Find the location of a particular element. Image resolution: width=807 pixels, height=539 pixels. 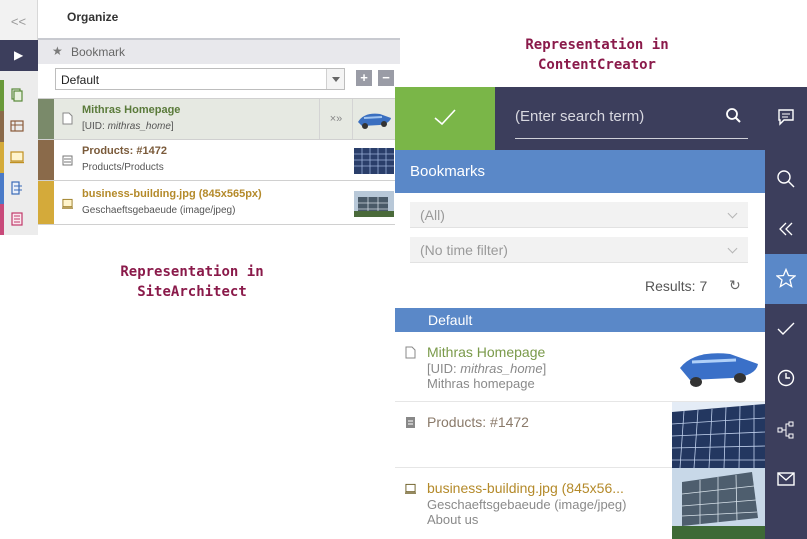

sa-tab-templates is located at coordinates (19, 219).